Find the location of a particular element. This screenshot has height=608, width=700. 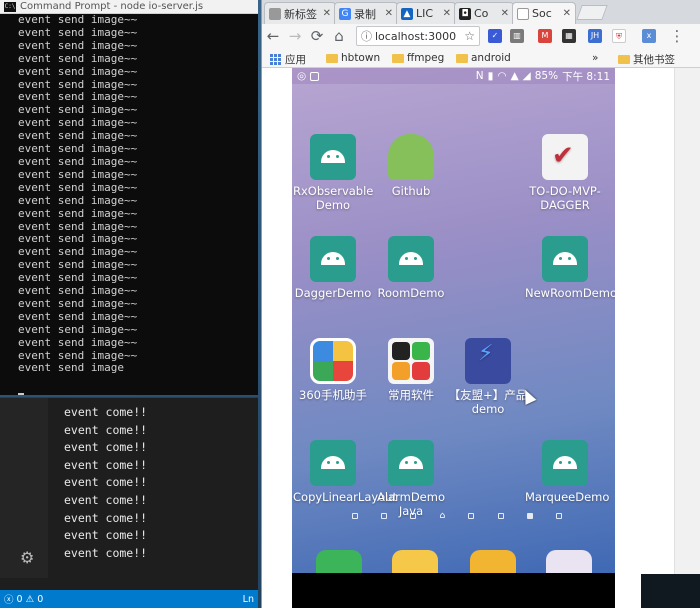

home-icon: ⌂ is located at coordinates (339, 36).